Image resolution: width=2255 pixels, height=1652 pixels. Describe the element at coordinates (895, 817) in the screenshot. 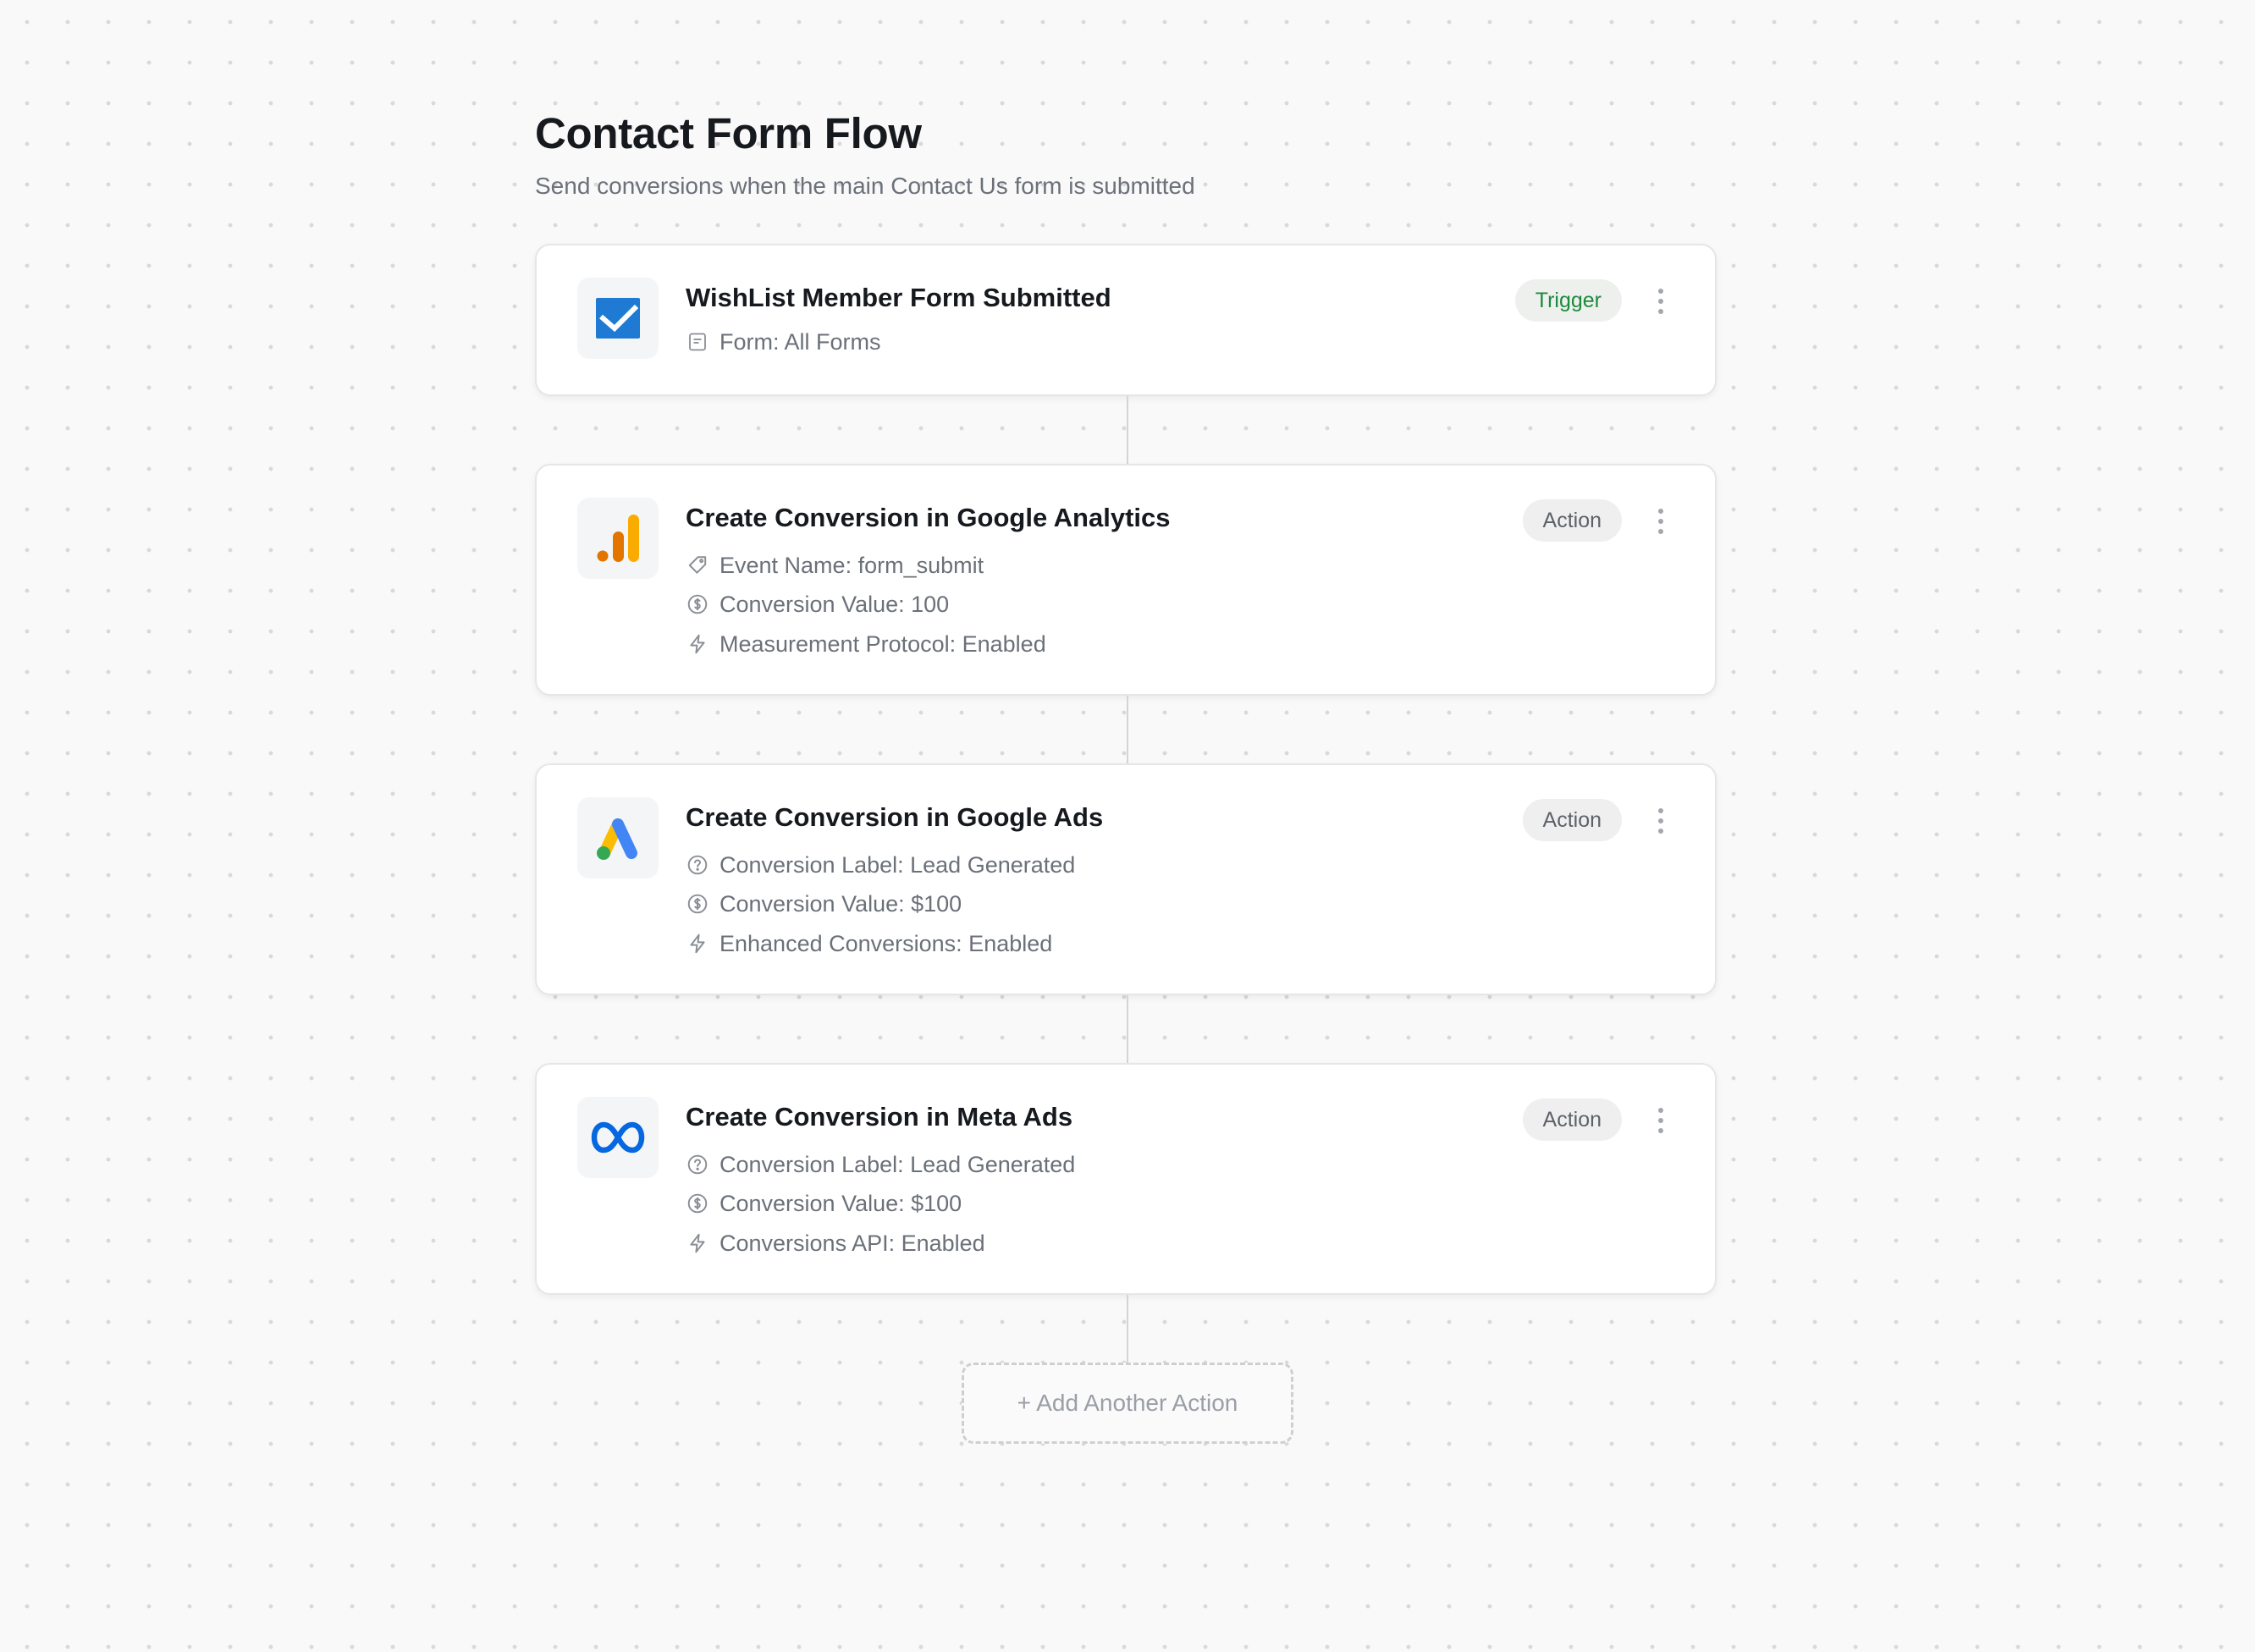

I see `step-title: Create Conversion in Google Ads` at that location.